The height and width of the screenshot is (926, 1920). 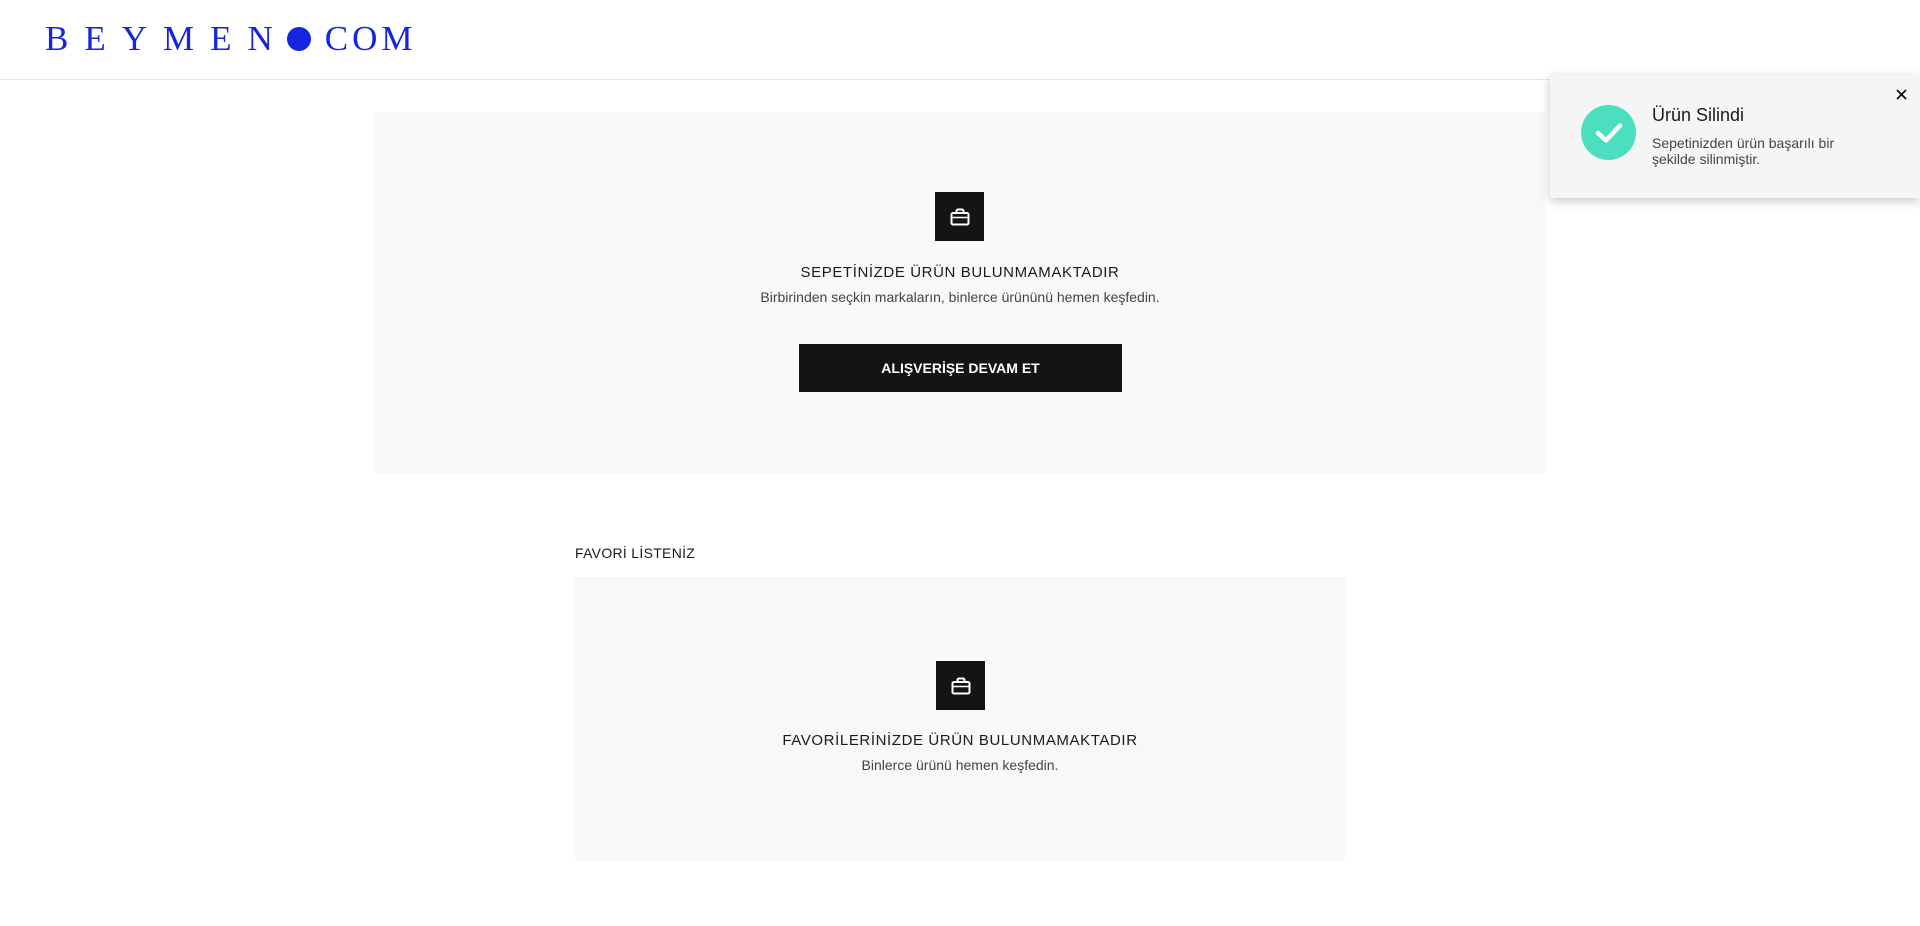 I want to click on logo-dot, so click(x=298, y=39).